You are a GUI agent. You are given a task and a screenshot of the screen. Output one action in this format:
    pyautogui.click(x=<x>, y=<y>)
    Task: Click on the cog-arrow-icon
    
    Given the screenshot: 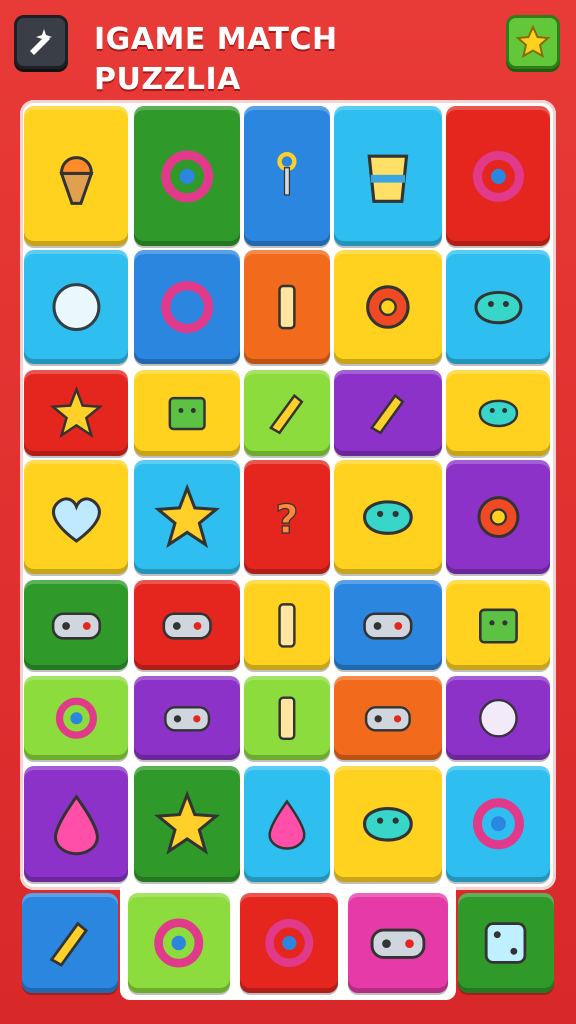 What is the action you would take?
    pyautogui.click(x=498, y=517)
    